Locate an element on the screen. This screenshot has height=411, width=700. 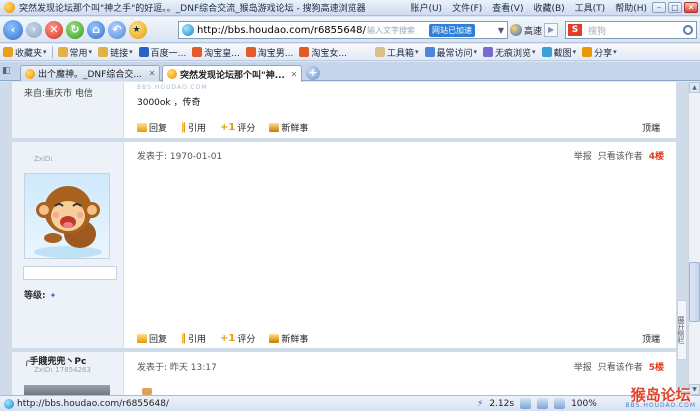
tab-current-thread: 突然发现论坛那个叫"神... ✕ is located at coordinates (232, 73).